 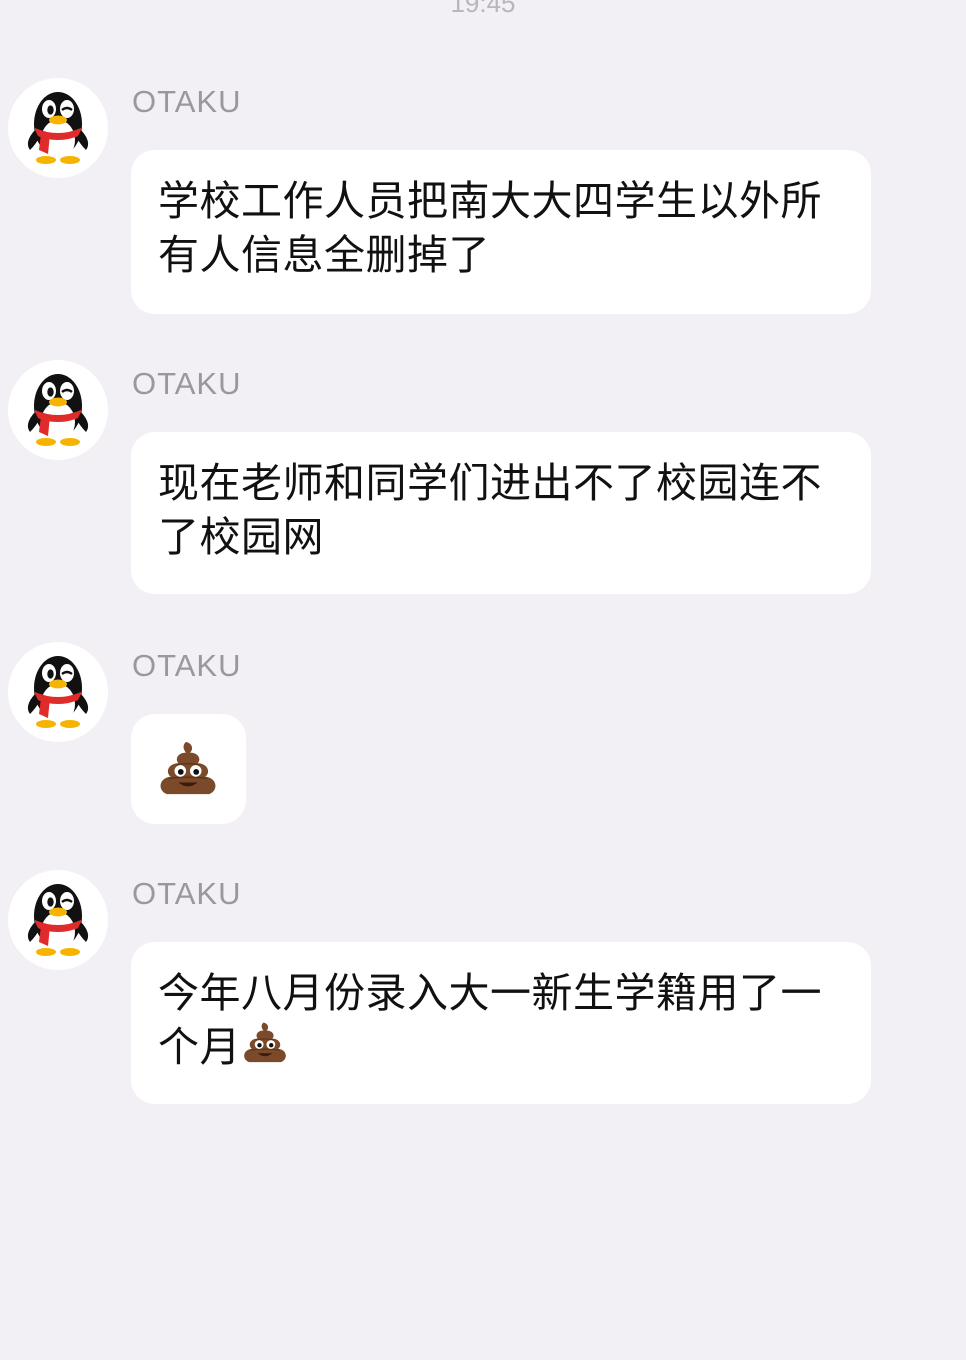 I want to click on message-bubble: 现在老师和同学们进出不了校园连不了校园网, so click(x=501, y=513).